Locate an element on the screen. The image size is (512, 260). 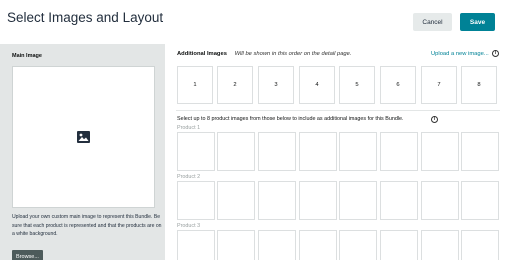
image-icon is located at coordinates (83, 137).